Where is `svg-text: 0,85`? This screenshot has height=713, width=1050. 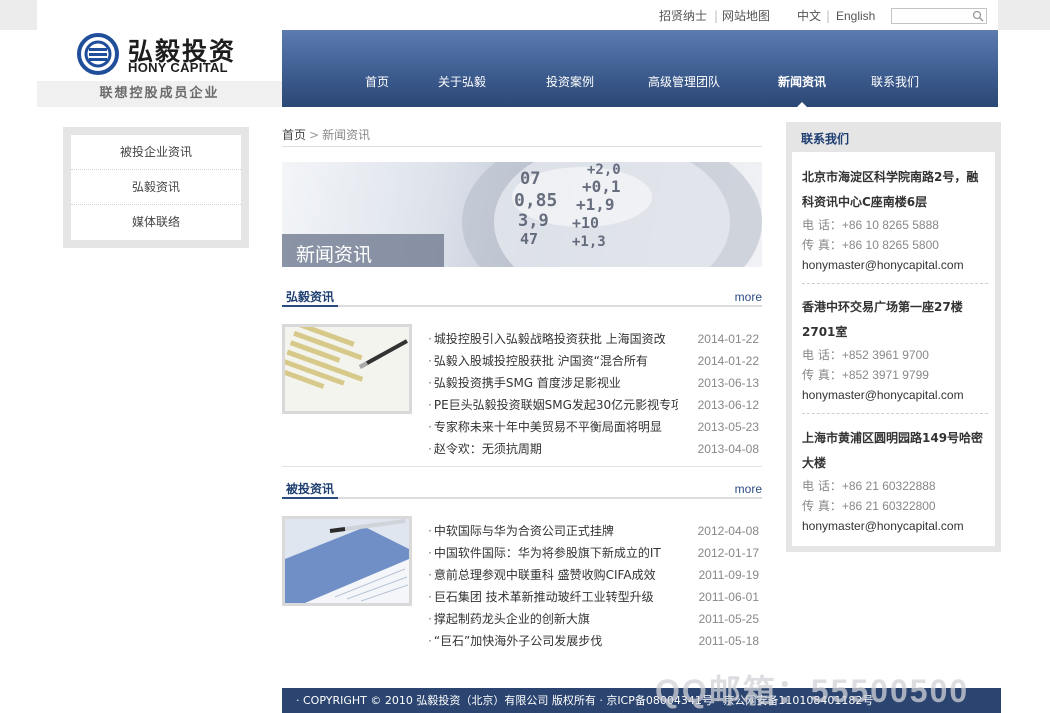
svg-text: 0,85 is located at coordinates (535, 200).